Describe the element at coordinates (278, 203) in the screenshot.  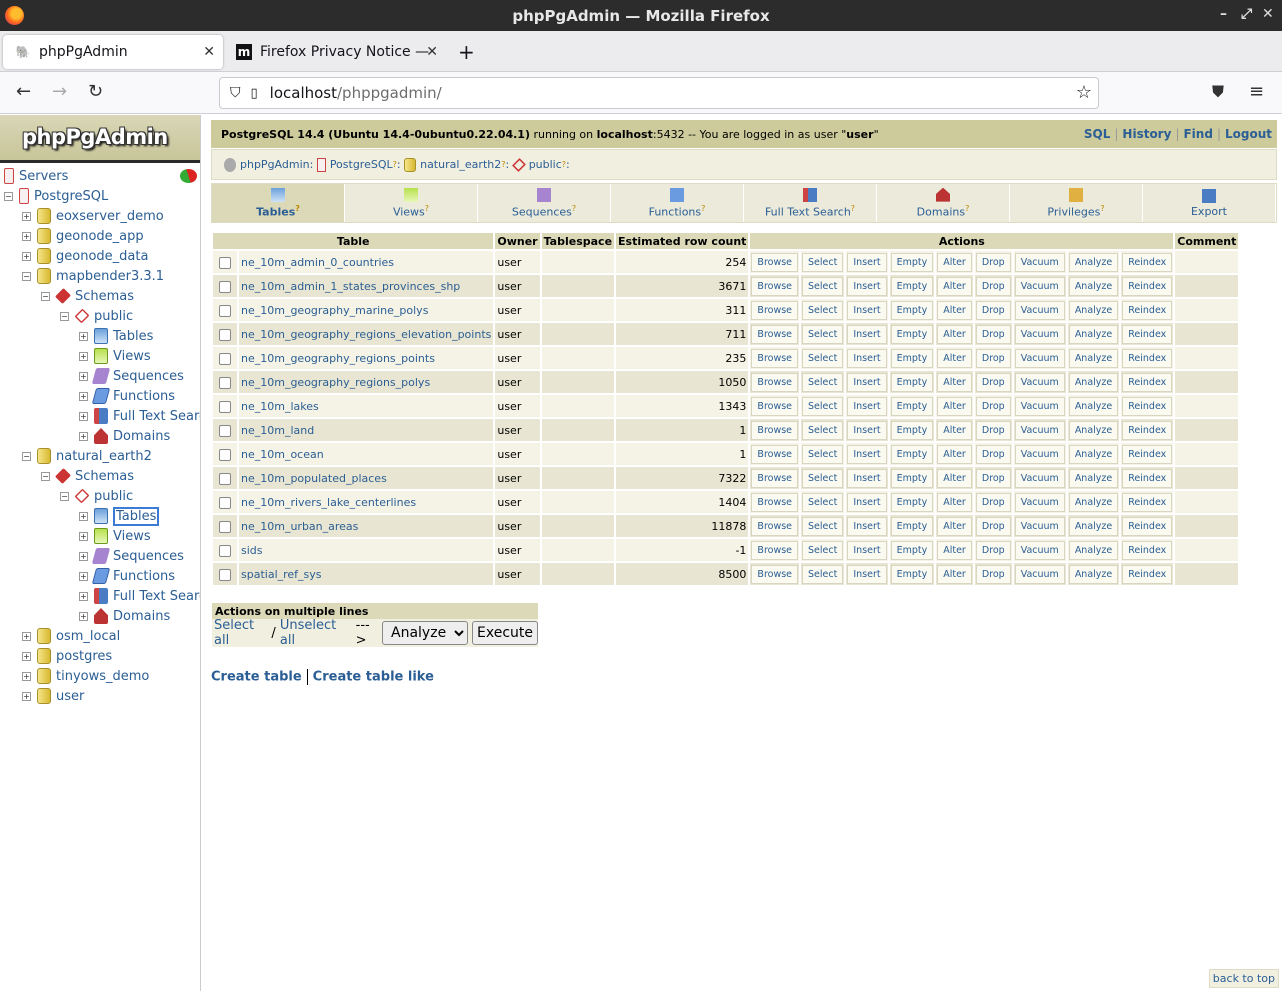
I see `tab-tables: Tables?` at that location.